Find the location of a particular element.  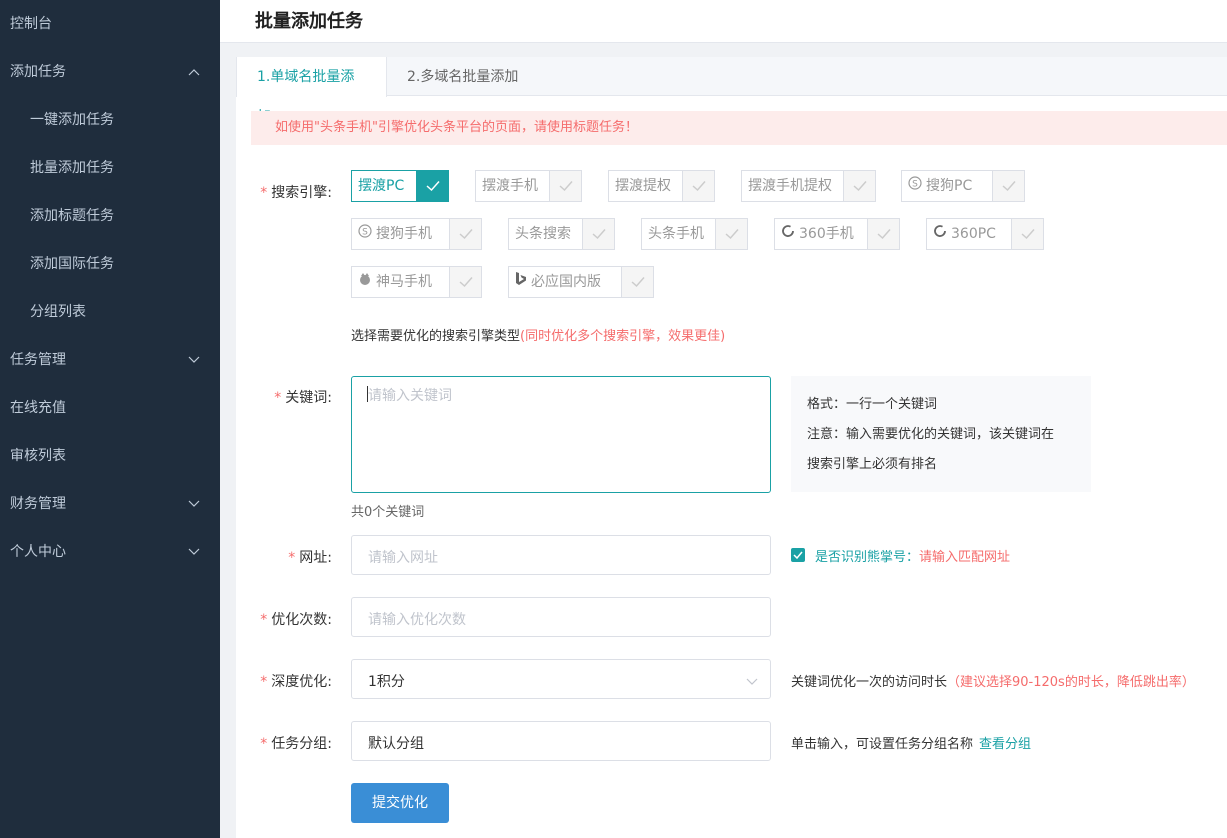

keyword-label: * 关键词: is located at coordinates (294, 397).